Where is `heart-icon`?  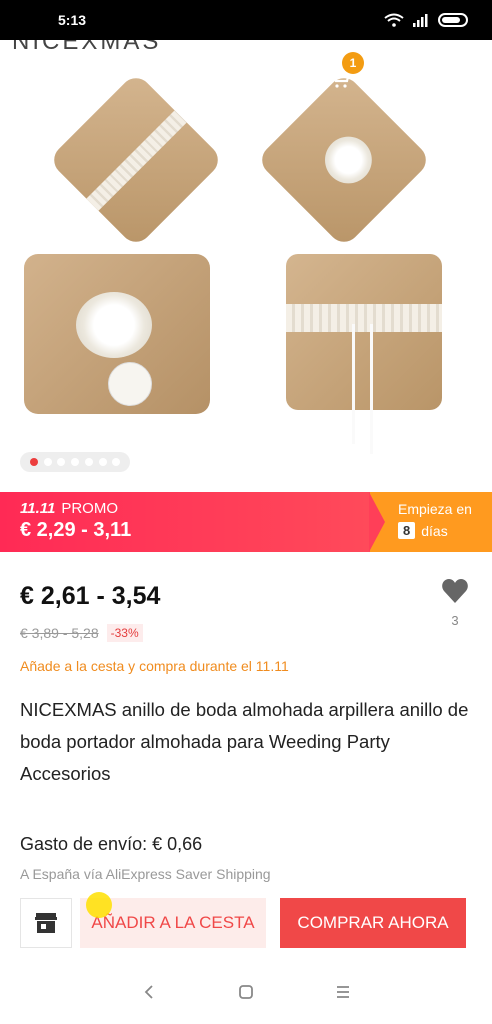 heart-icon is located at coordinates (455, 591).